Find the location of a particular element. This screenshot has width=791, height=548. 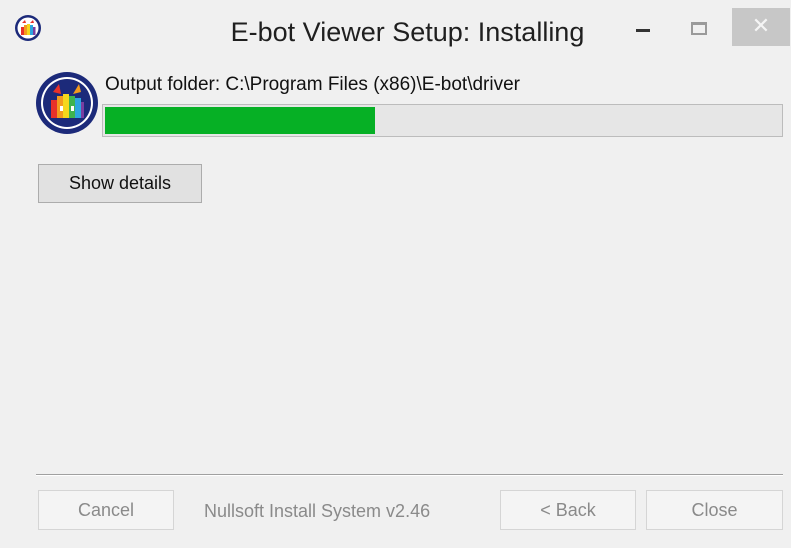

maximize-button is located at coordinates (699, 28).